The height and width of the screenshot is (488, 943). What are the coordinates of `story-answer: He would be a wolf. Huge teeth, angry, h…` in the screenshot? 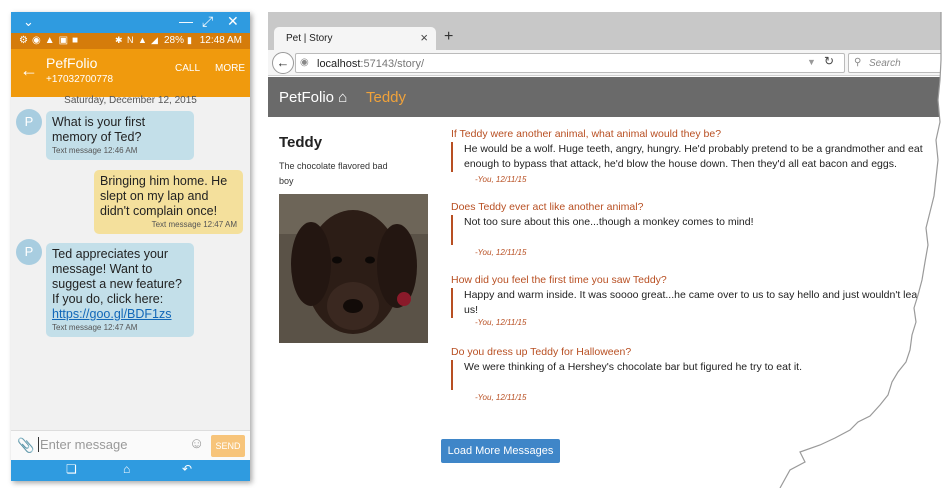 It's located at (697, 163).